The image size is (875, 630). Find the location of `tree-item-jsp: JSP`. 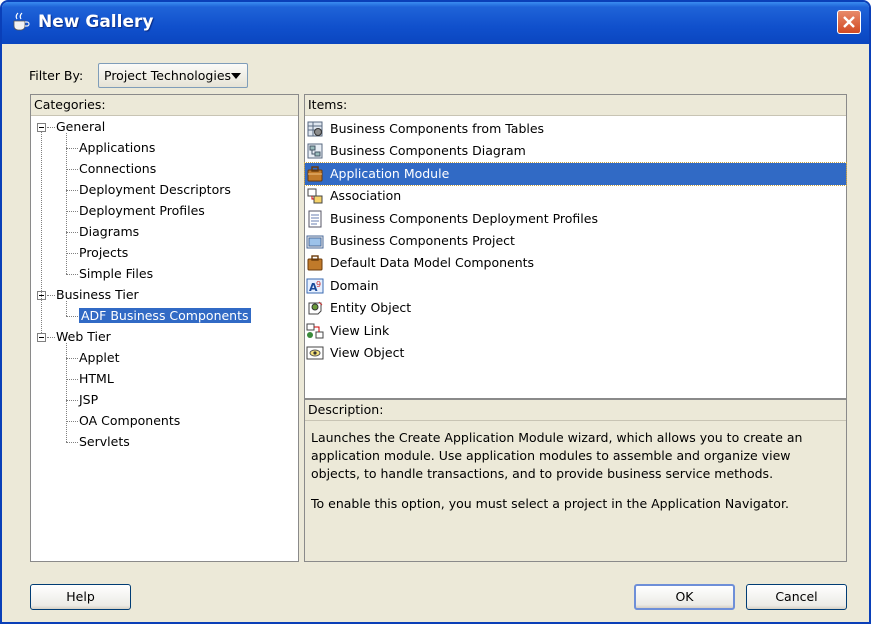

tree-item-jsp: JSP is located at coordinates (88, 400).